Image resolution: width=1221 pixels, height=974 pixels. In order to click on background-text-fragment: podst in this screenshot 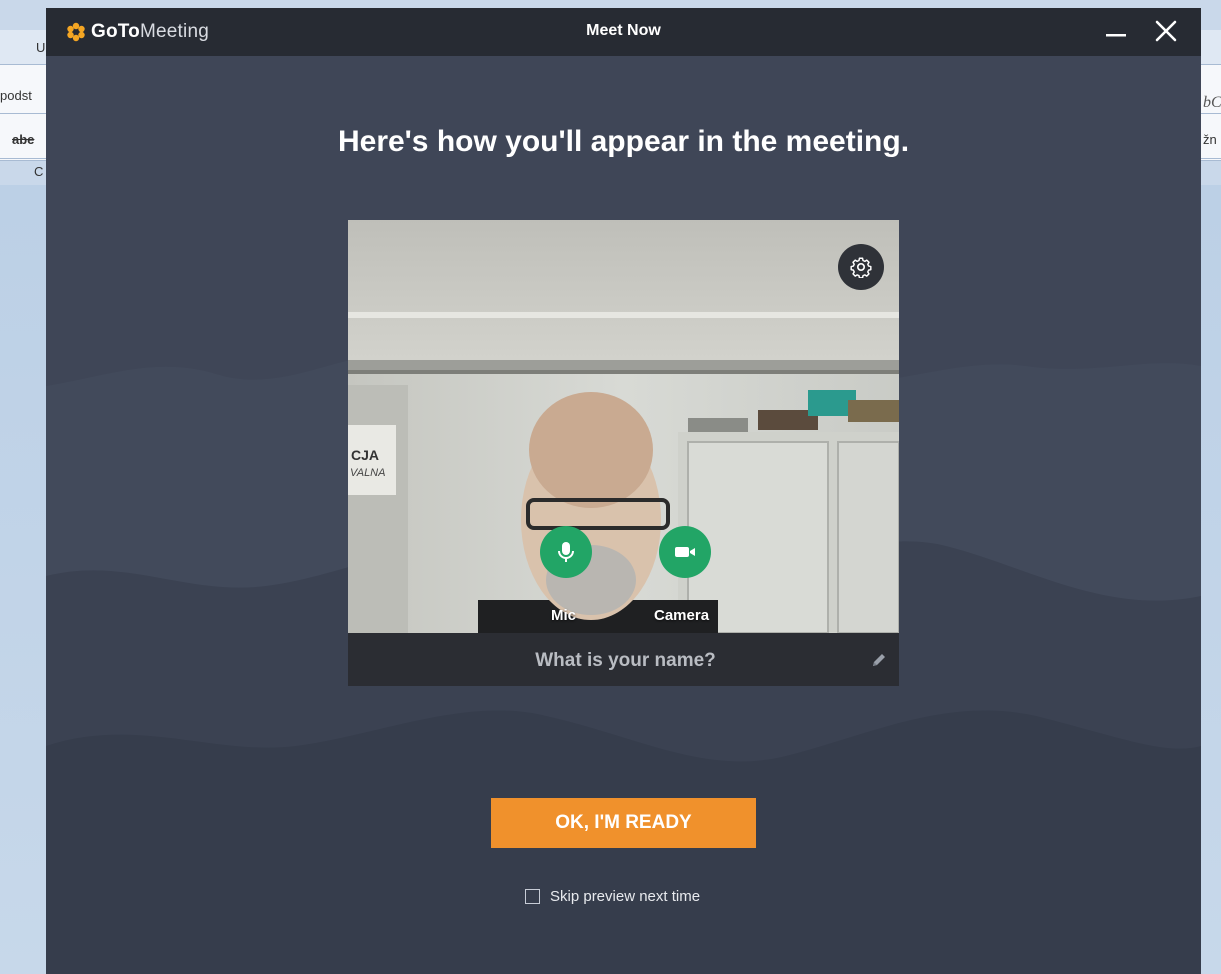, I will do `click(16, 95)`.